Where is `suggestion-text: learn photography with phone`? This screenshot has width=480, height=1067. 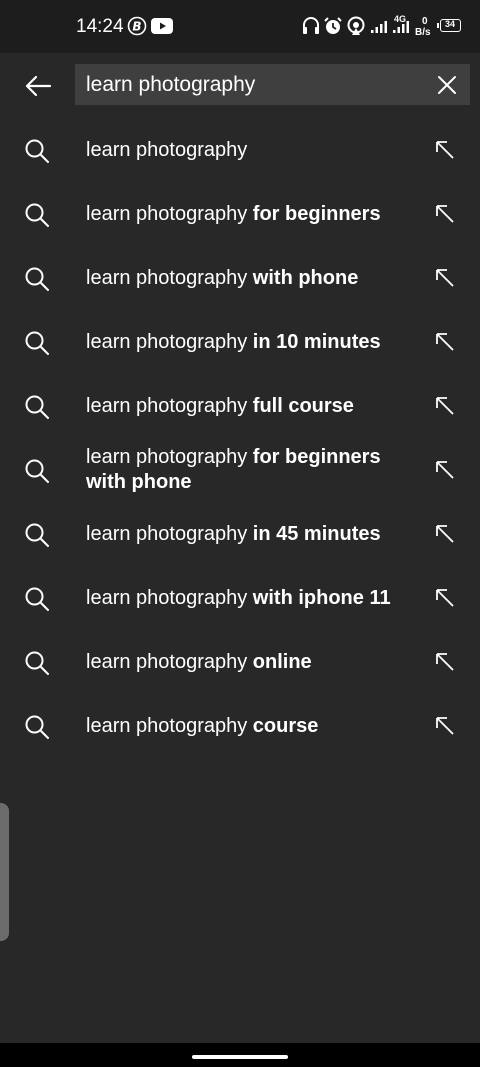 suggestion-text: learn photography with phone is located at coordinates (246, 278).